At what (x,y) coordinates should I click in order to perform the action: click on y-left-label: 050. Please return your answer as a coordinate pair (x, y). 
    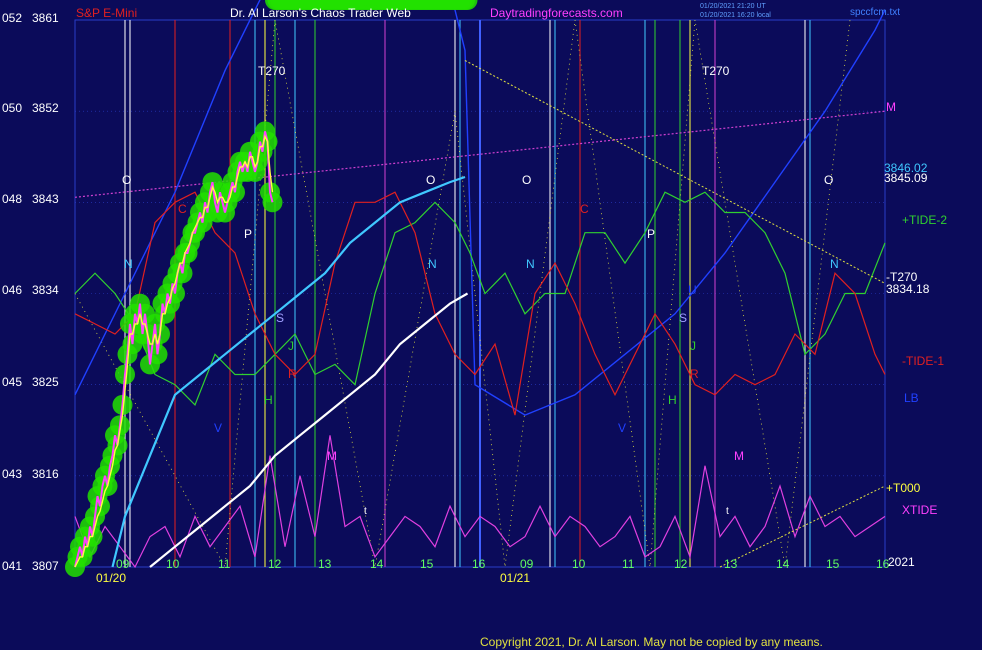
    Looking at the image, I should click on (12, 108).